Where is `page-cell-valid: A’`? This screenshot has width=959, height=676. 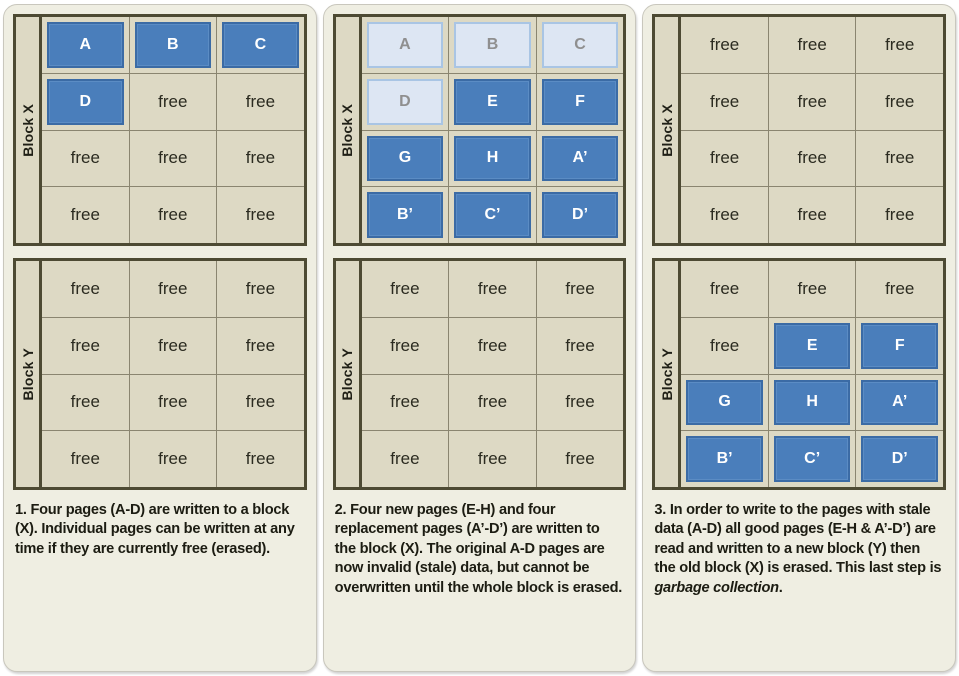 page-cell-valid: A’ is located at coordinates (580, 158).